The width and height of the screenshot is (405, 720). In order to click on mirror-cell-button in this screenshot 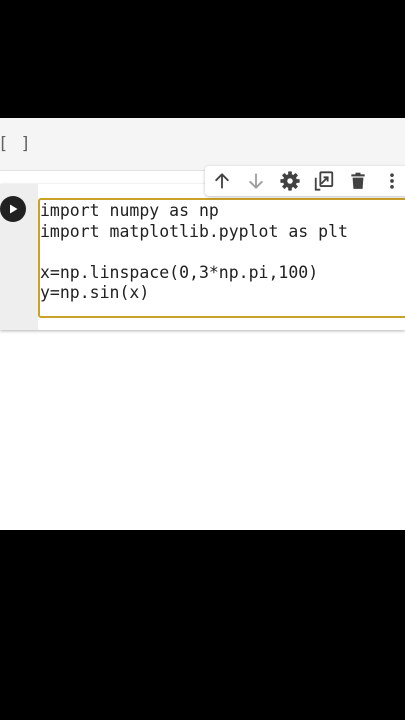, I will do `click(324, 181)`.